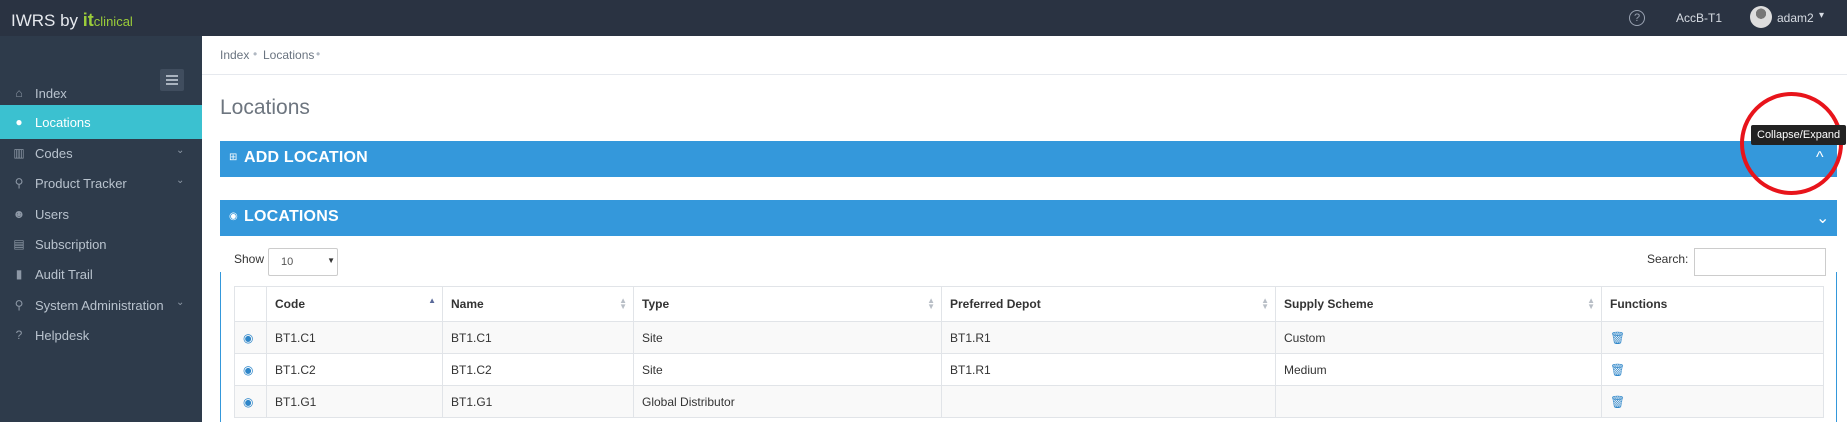  I want to click on table-row: ◉ BT1.G1 BT1.G1 Global Distributor 🗑, so click(1029, 401).